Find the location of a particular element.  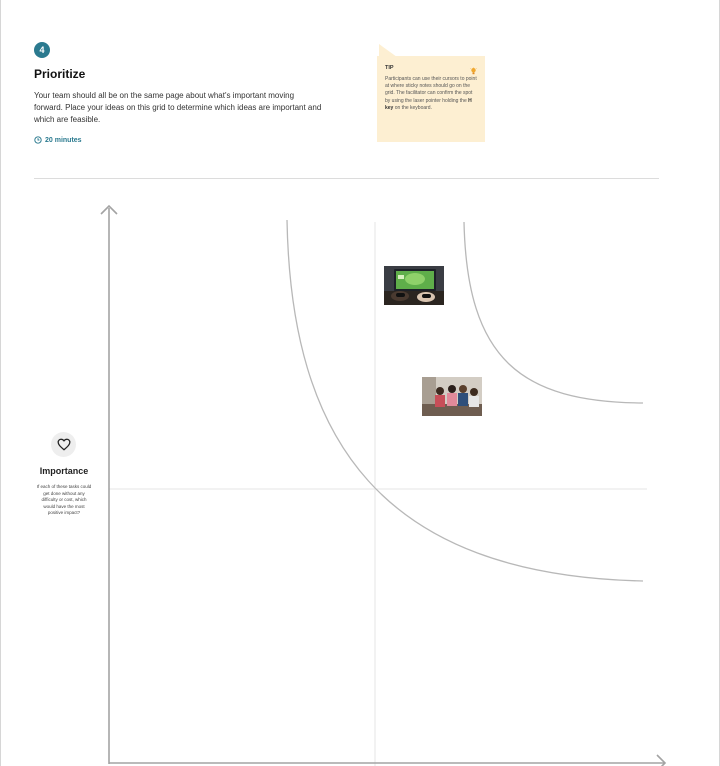

game-controllers-photo is located at coordinates (414, 285).